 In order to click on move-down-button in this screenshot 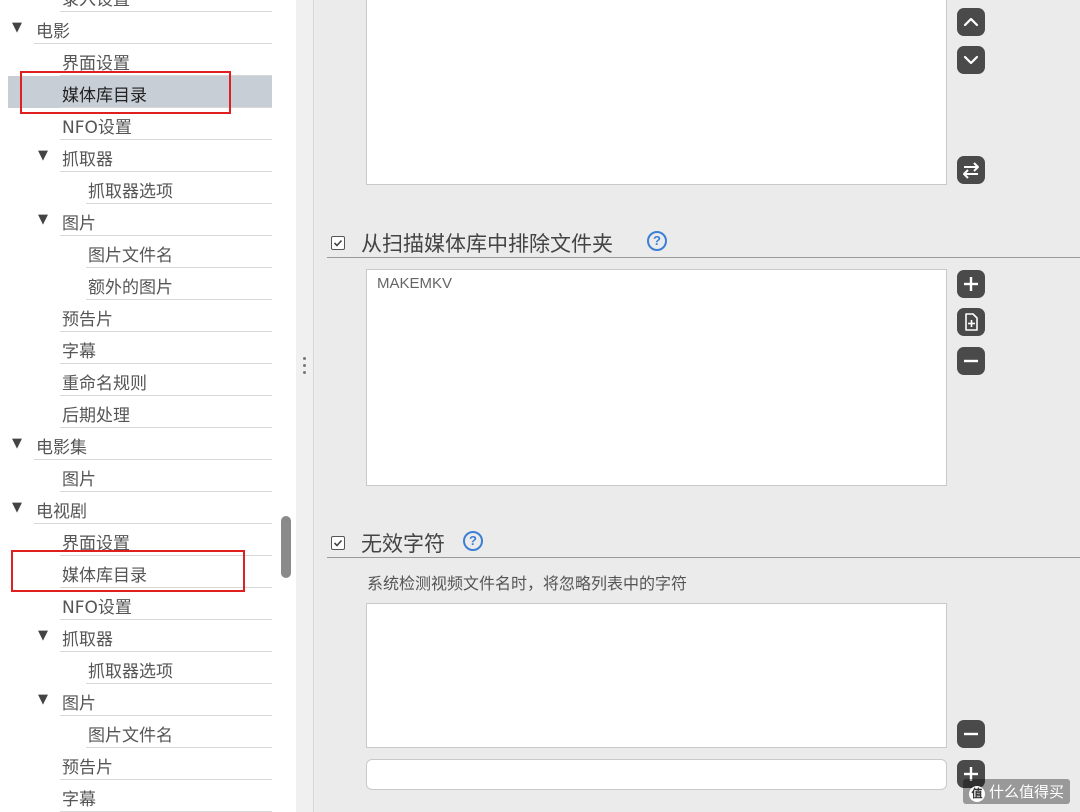, I will do `click(971, 60)`.